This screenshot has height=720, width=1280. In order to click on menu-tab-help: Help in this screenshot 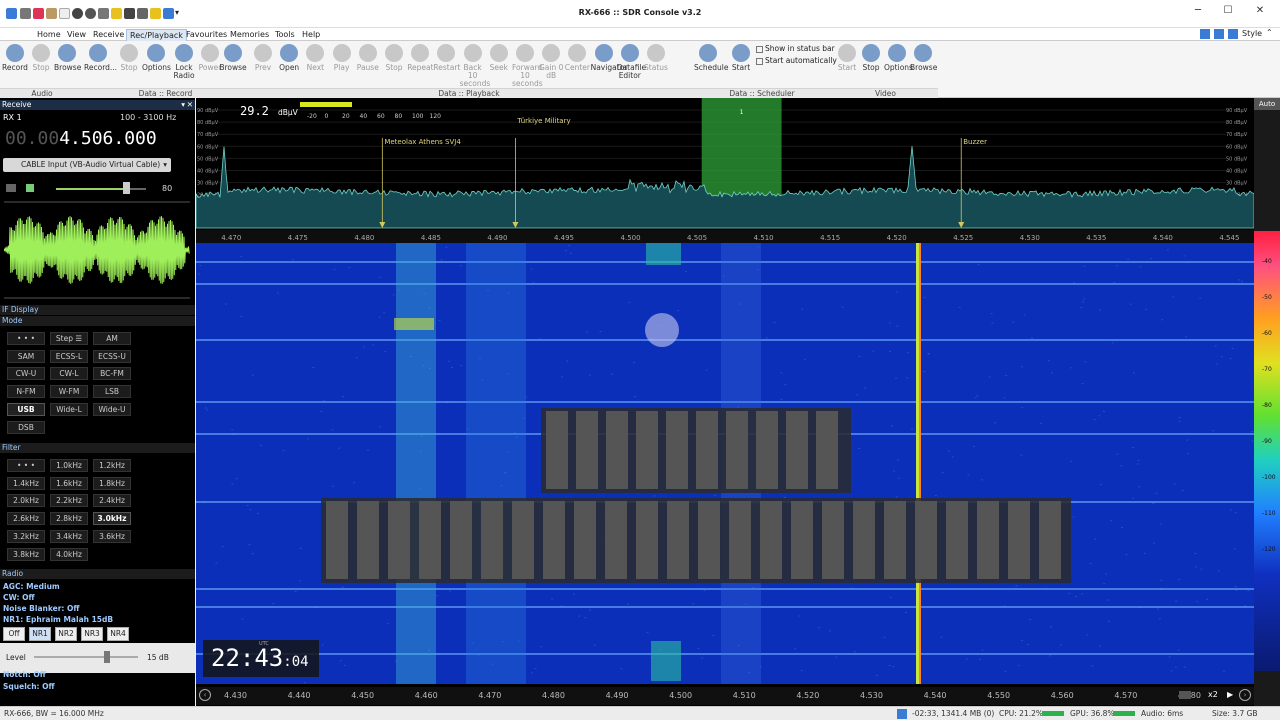, I will do `click(311, 35)`.